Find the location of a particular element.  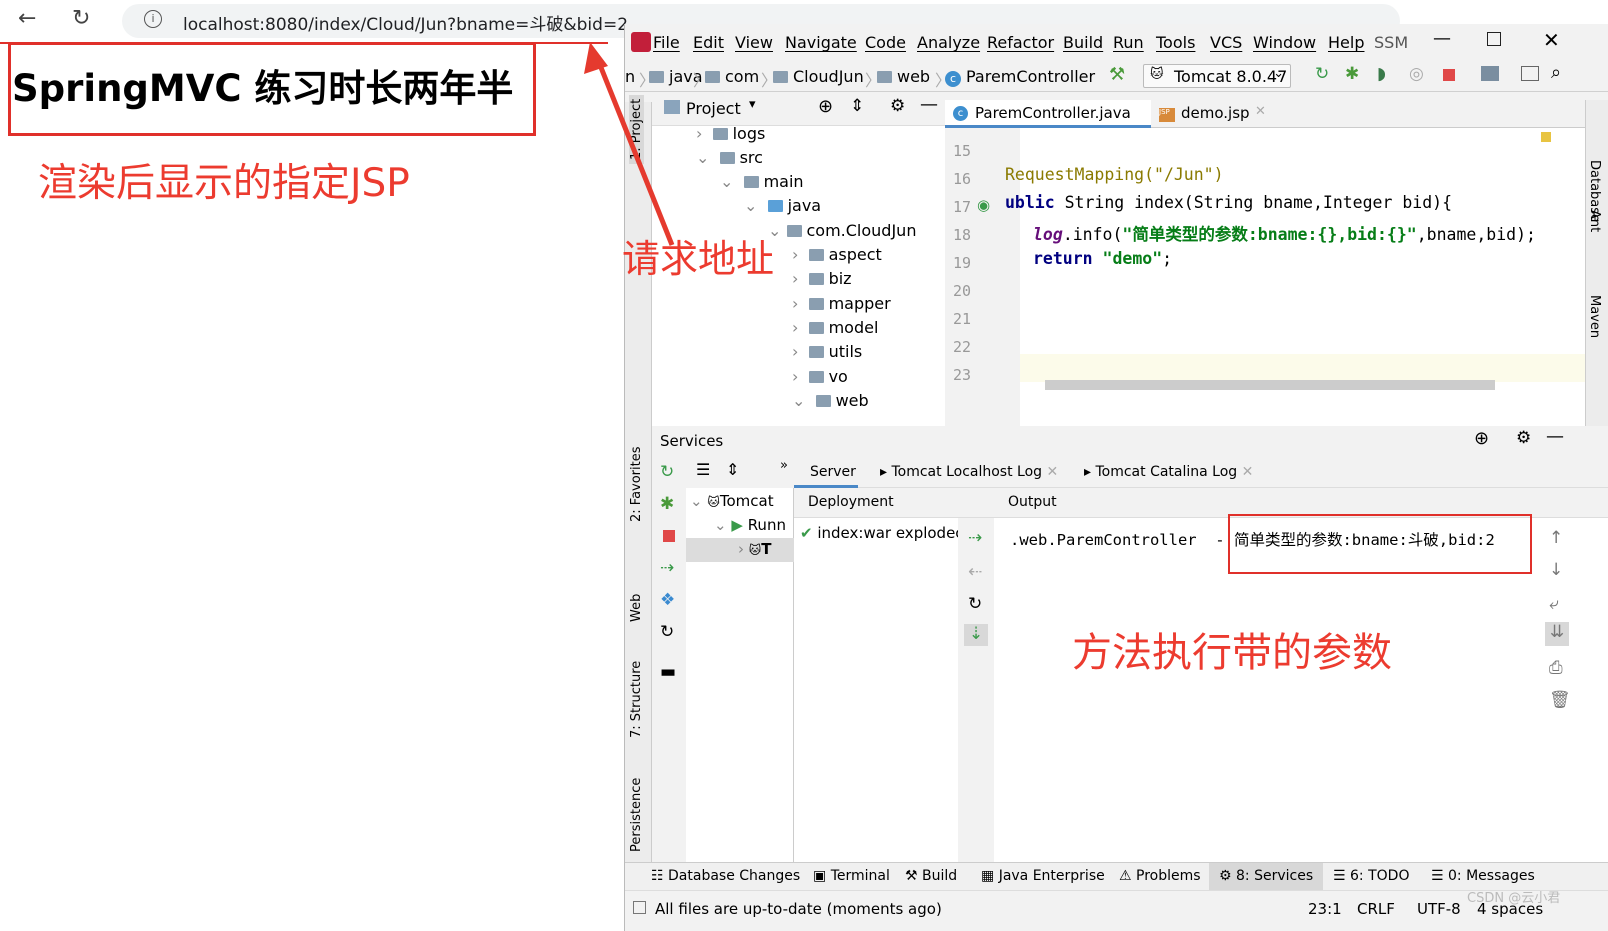

annotation-request-url: 请求地址 is located at coordinates (698, 259).